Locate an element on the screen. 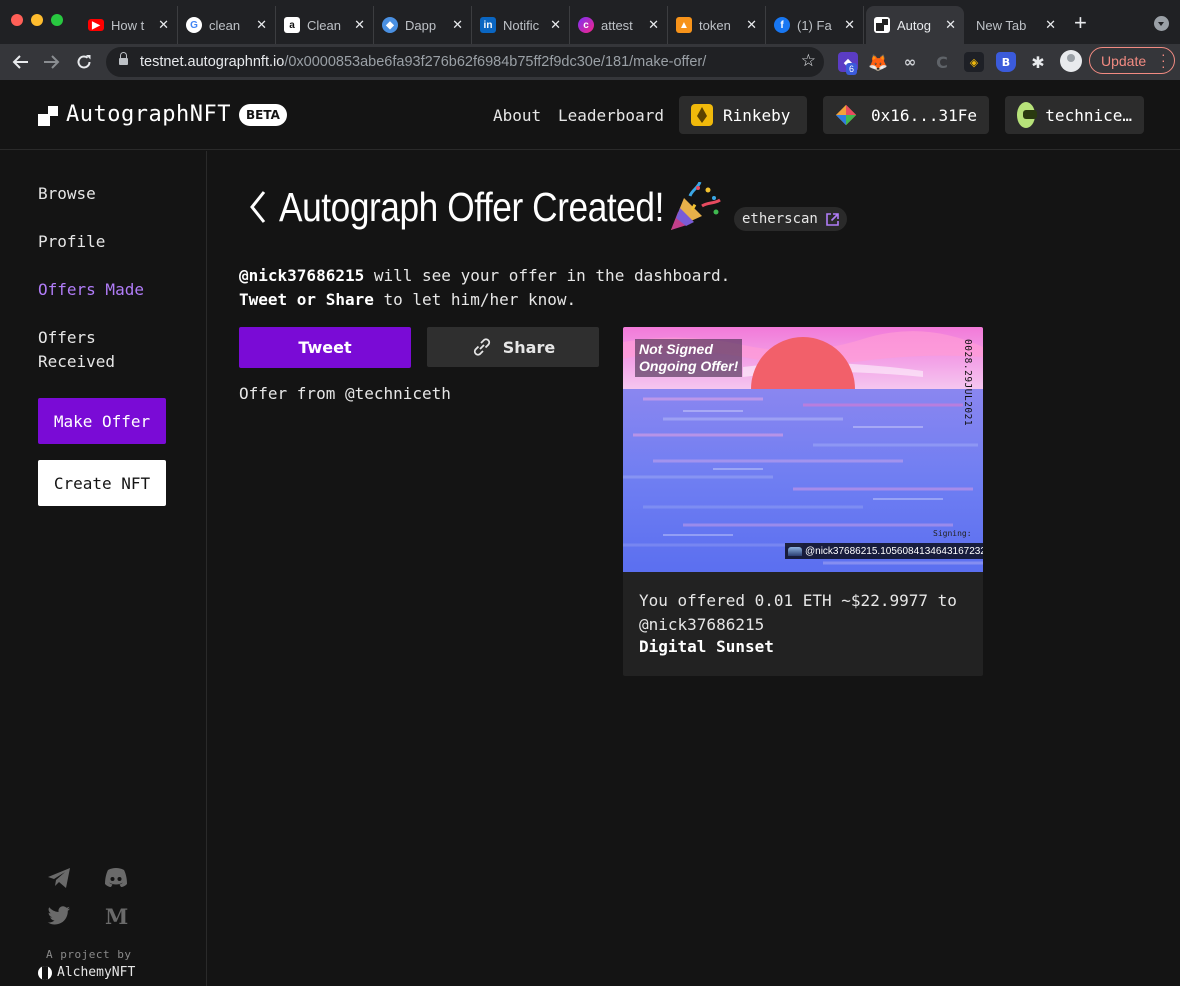  close-window-button is located at coordinates (17, 20).